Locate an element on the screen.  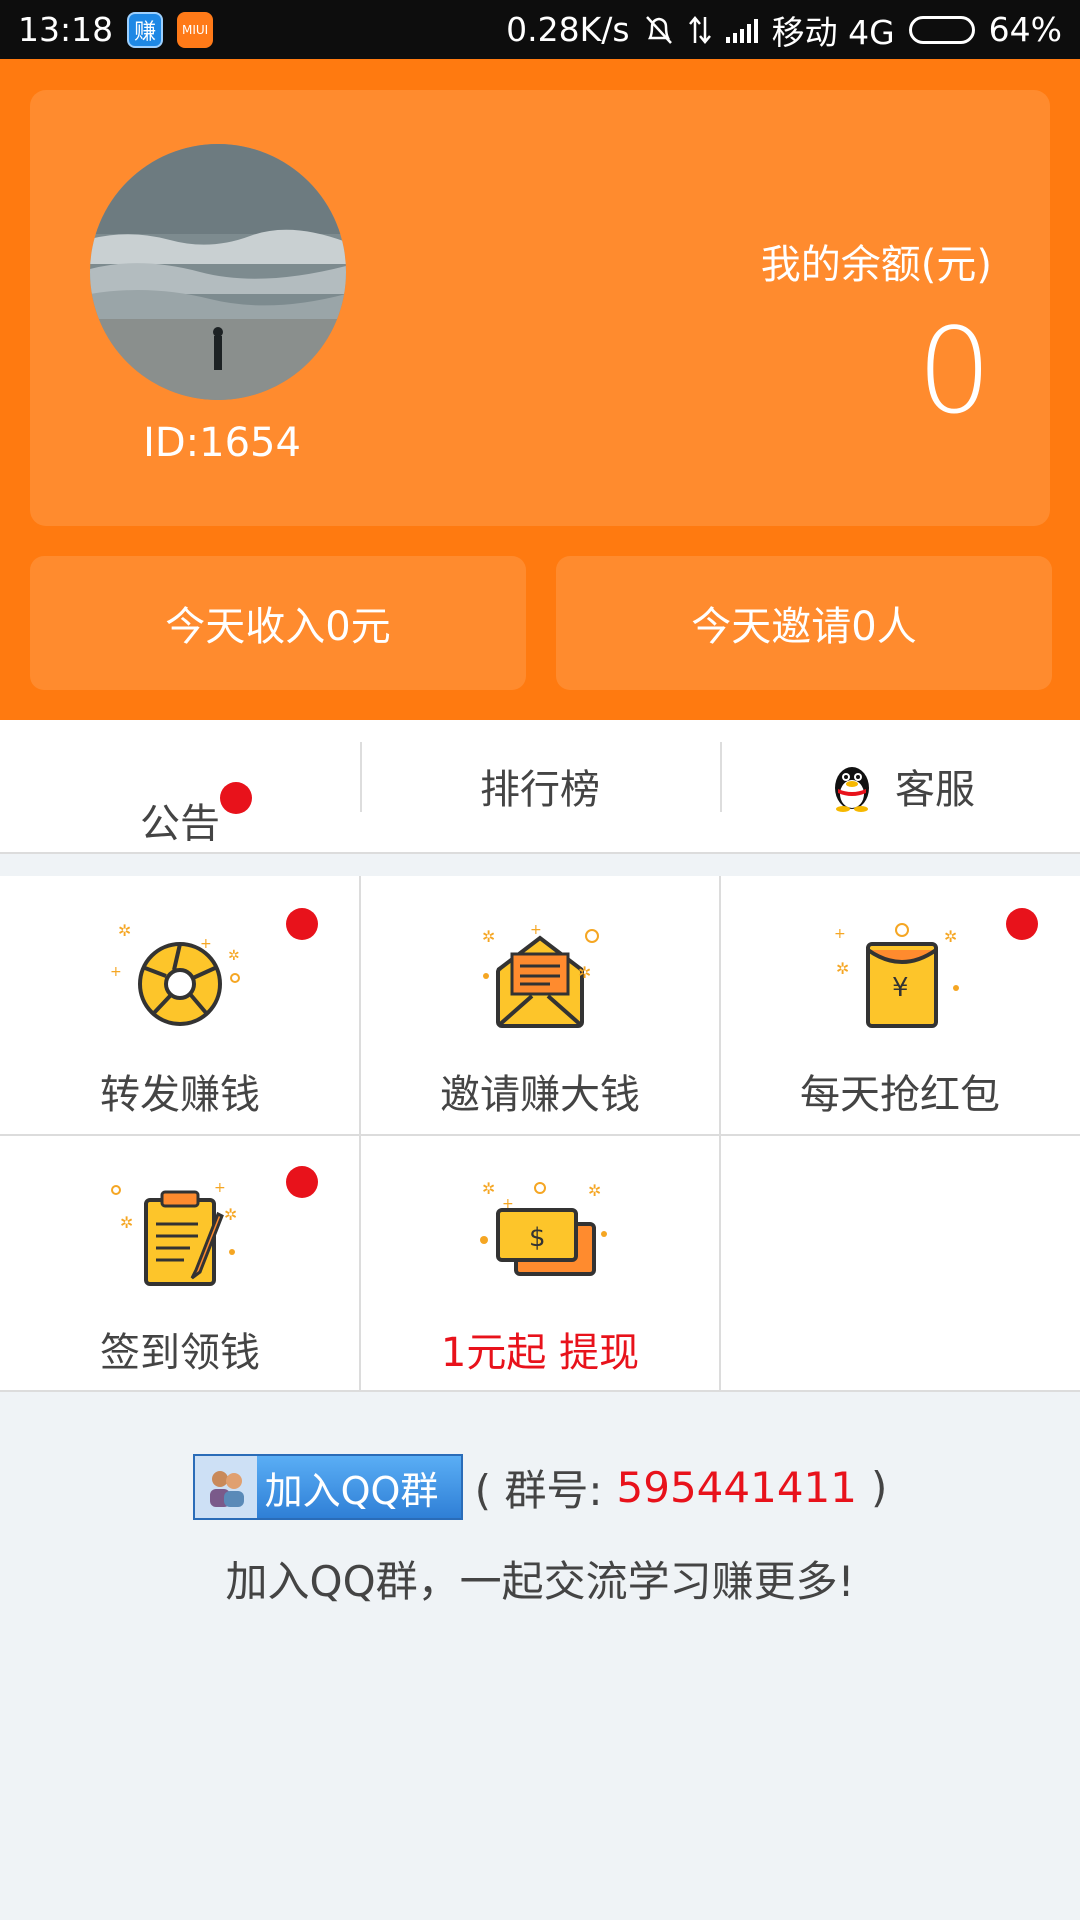
balance-value: 0 is located at coordinates (954, 371).